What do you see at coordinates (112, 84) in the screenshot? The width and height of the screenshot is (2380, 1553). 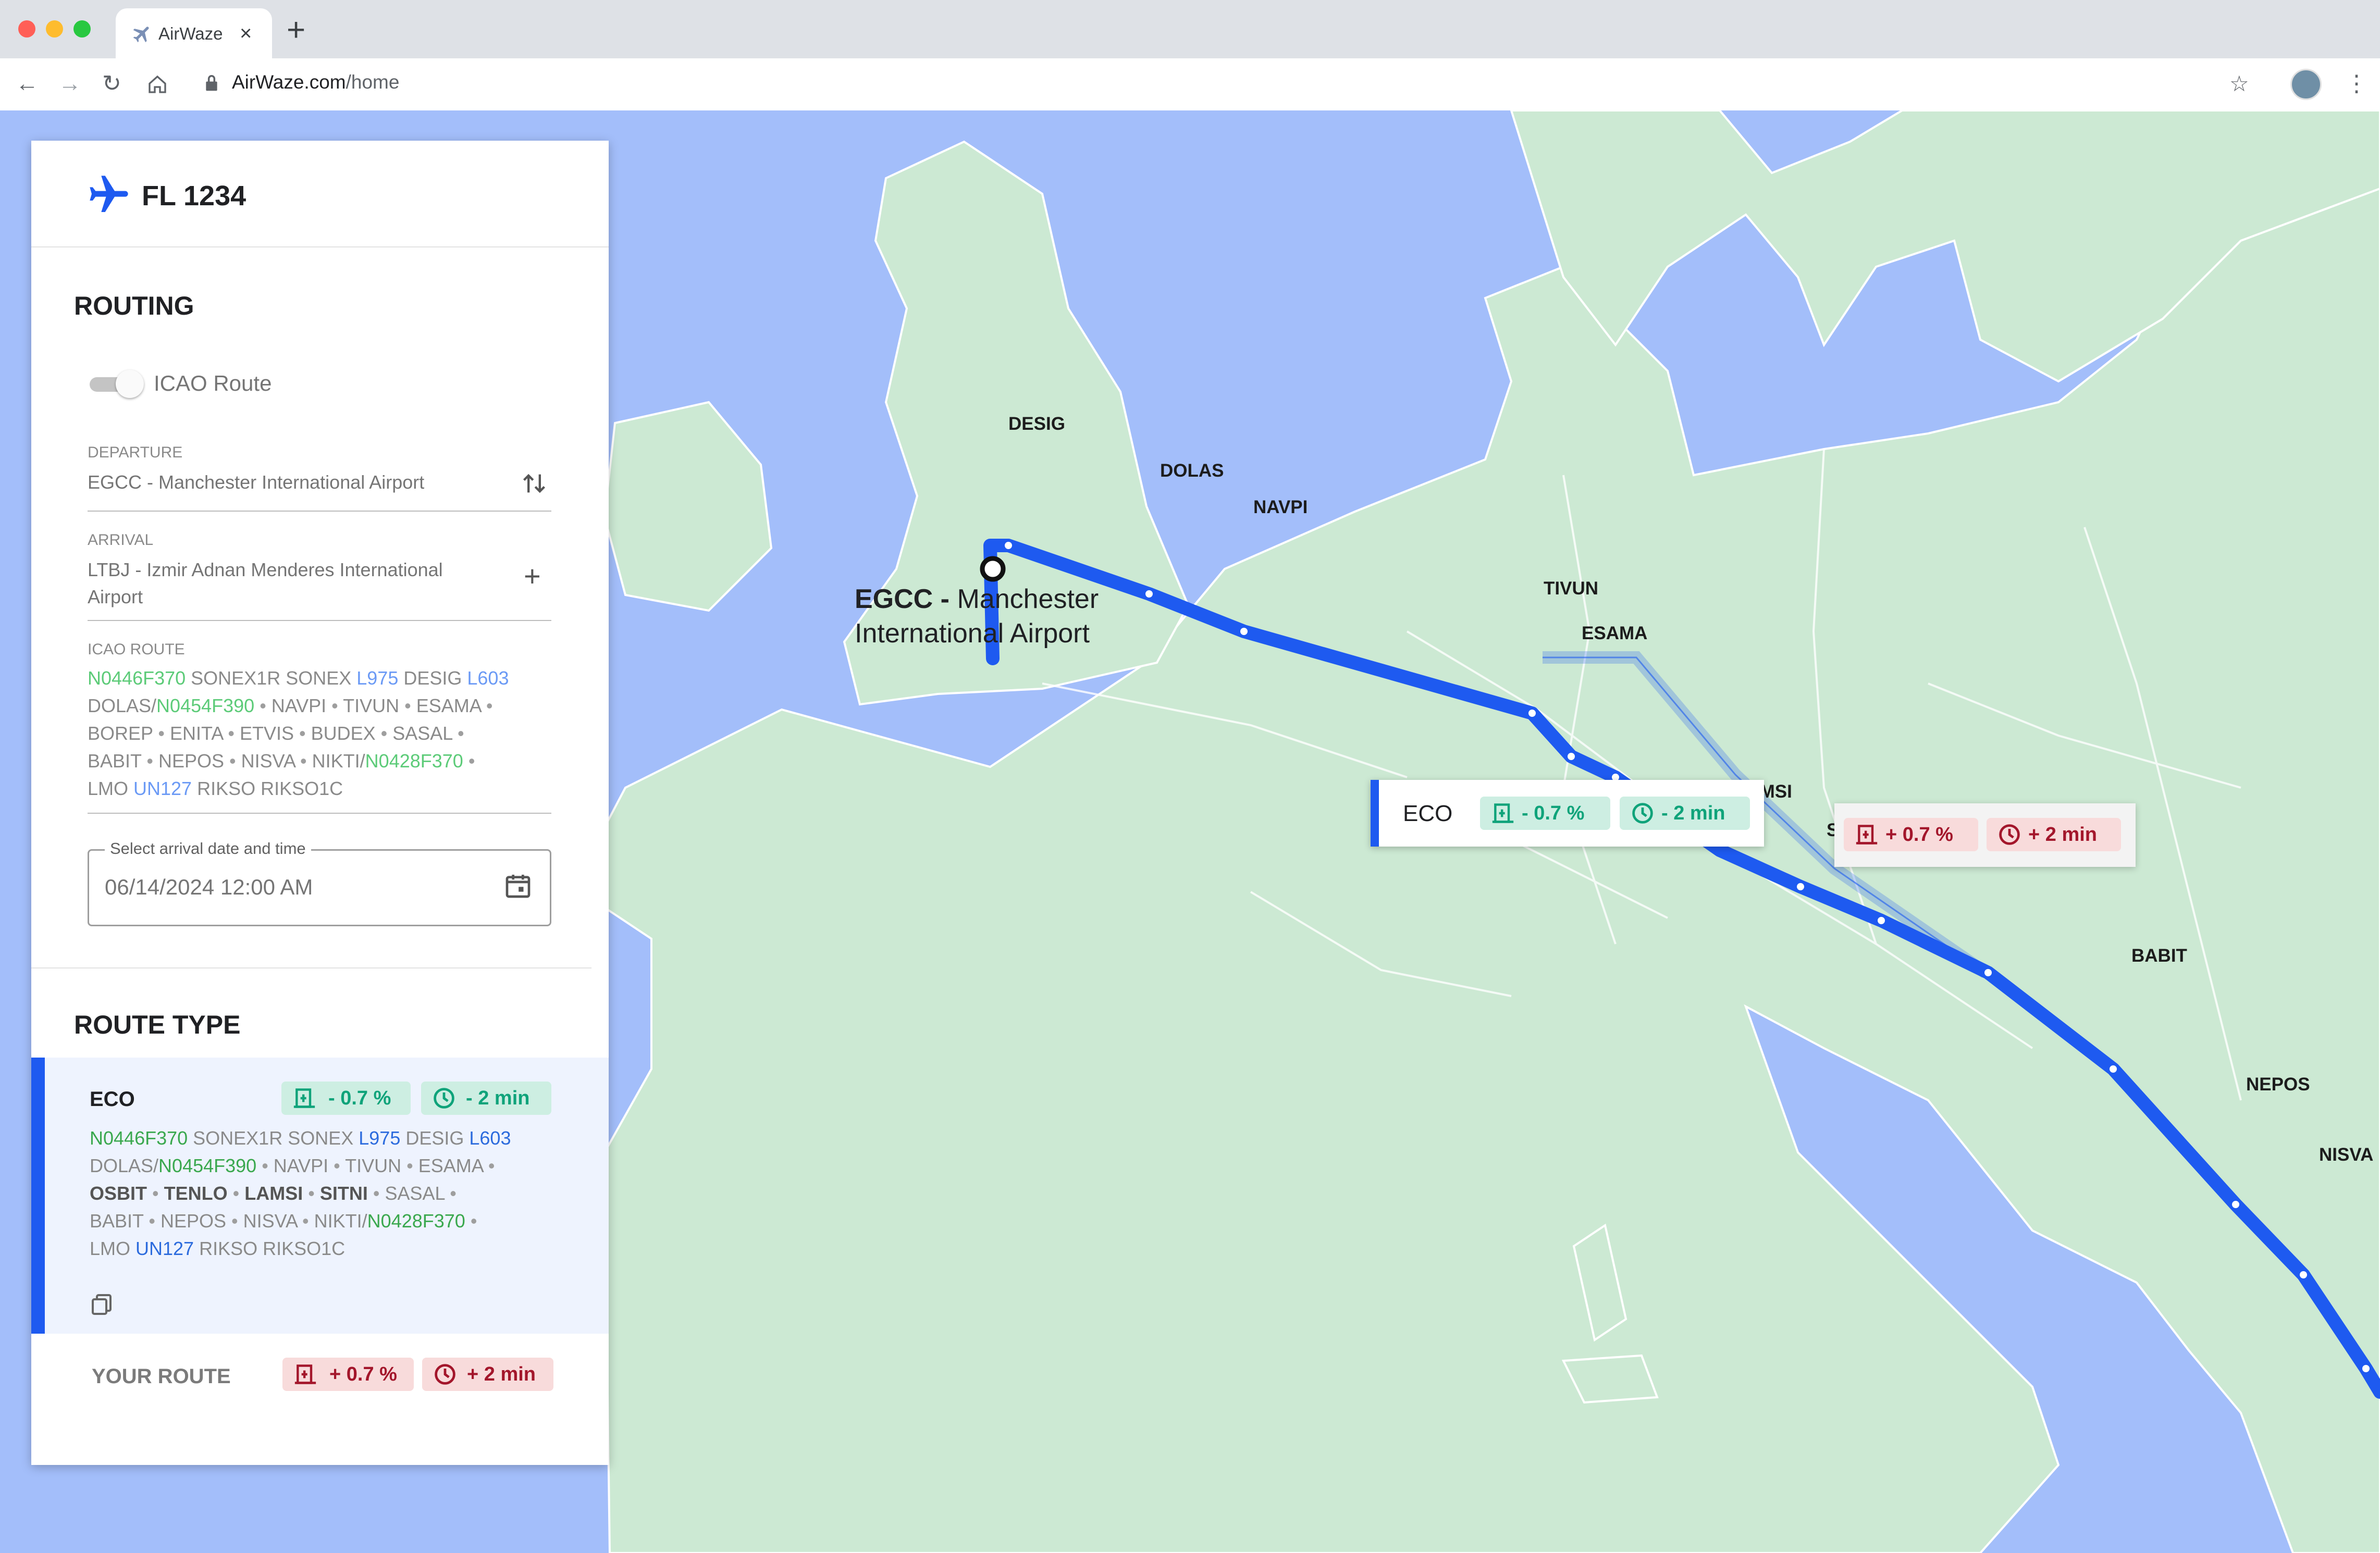 I see `reload-icon: ↻` at bounding box center [112, 84].